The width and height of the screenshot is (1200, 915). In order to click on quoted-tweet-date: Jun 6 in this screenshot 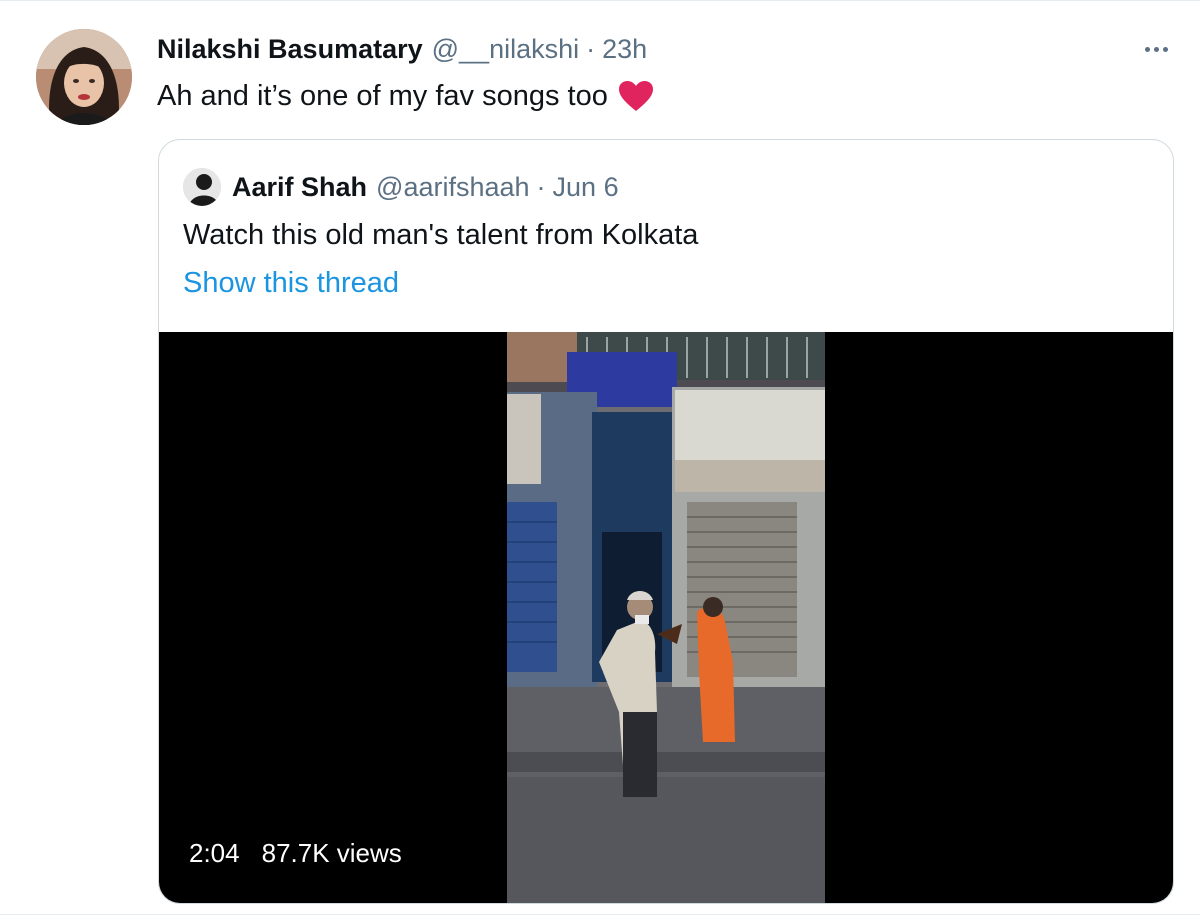, I will do `click(586, 187)`.